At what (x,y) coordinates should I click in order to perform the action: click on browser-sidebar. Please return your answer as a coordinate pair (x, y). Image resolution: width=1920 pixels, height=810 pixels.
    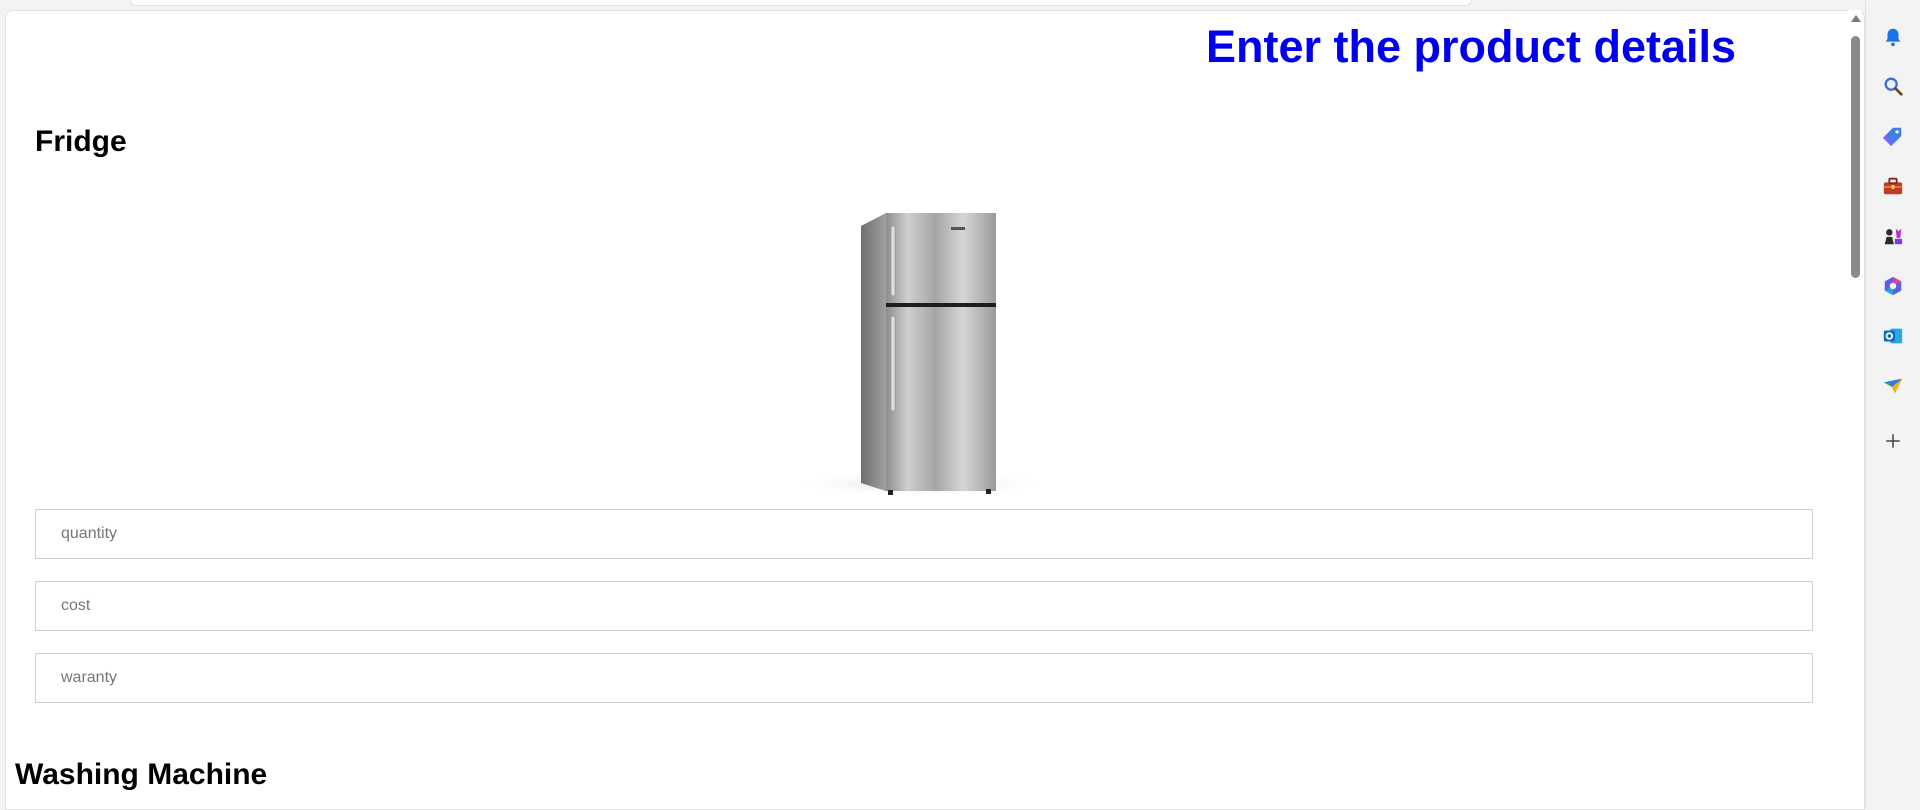
    Looking at the image, I should click on (1892, 404).